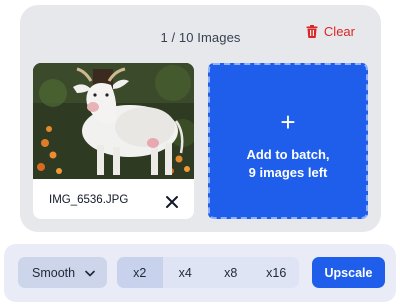 This screenshot has height=304, width=400. I want to click on clear-button: Clear, so click(330, 31).